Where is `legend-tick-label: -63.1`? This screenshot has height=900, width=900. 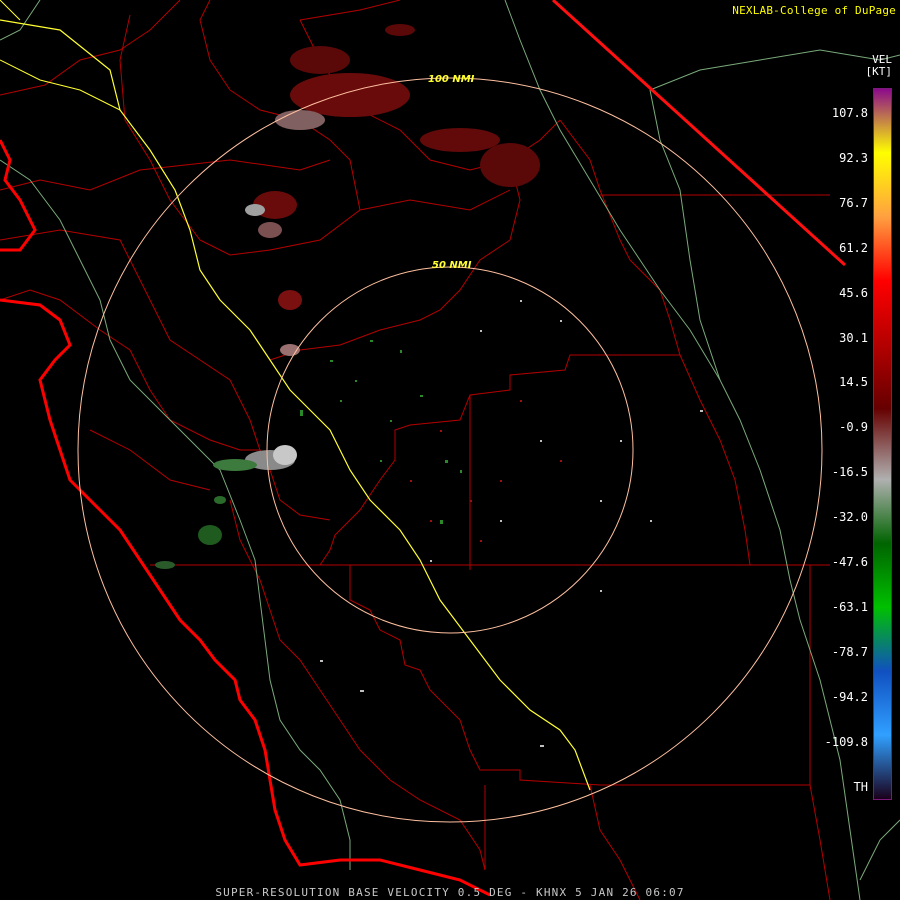 legend-tick-label: -63.1 is located at coordinates (849, 606).